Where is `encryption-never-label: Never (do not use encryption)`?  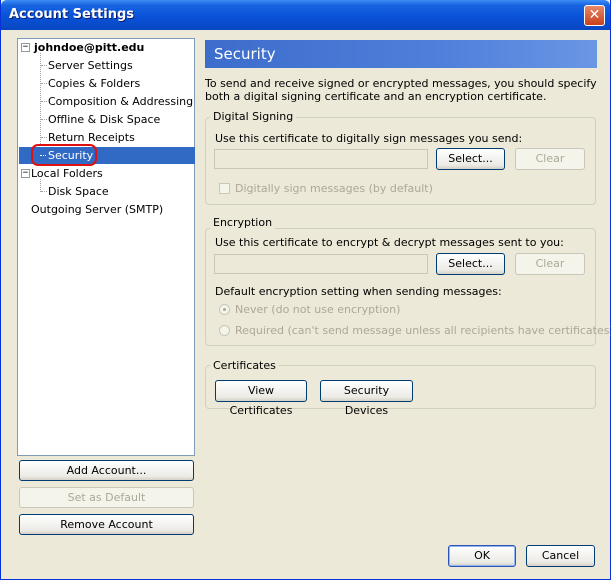 encryption-never-label: Never (do not use encryption) is located at coordinates (318, 309).